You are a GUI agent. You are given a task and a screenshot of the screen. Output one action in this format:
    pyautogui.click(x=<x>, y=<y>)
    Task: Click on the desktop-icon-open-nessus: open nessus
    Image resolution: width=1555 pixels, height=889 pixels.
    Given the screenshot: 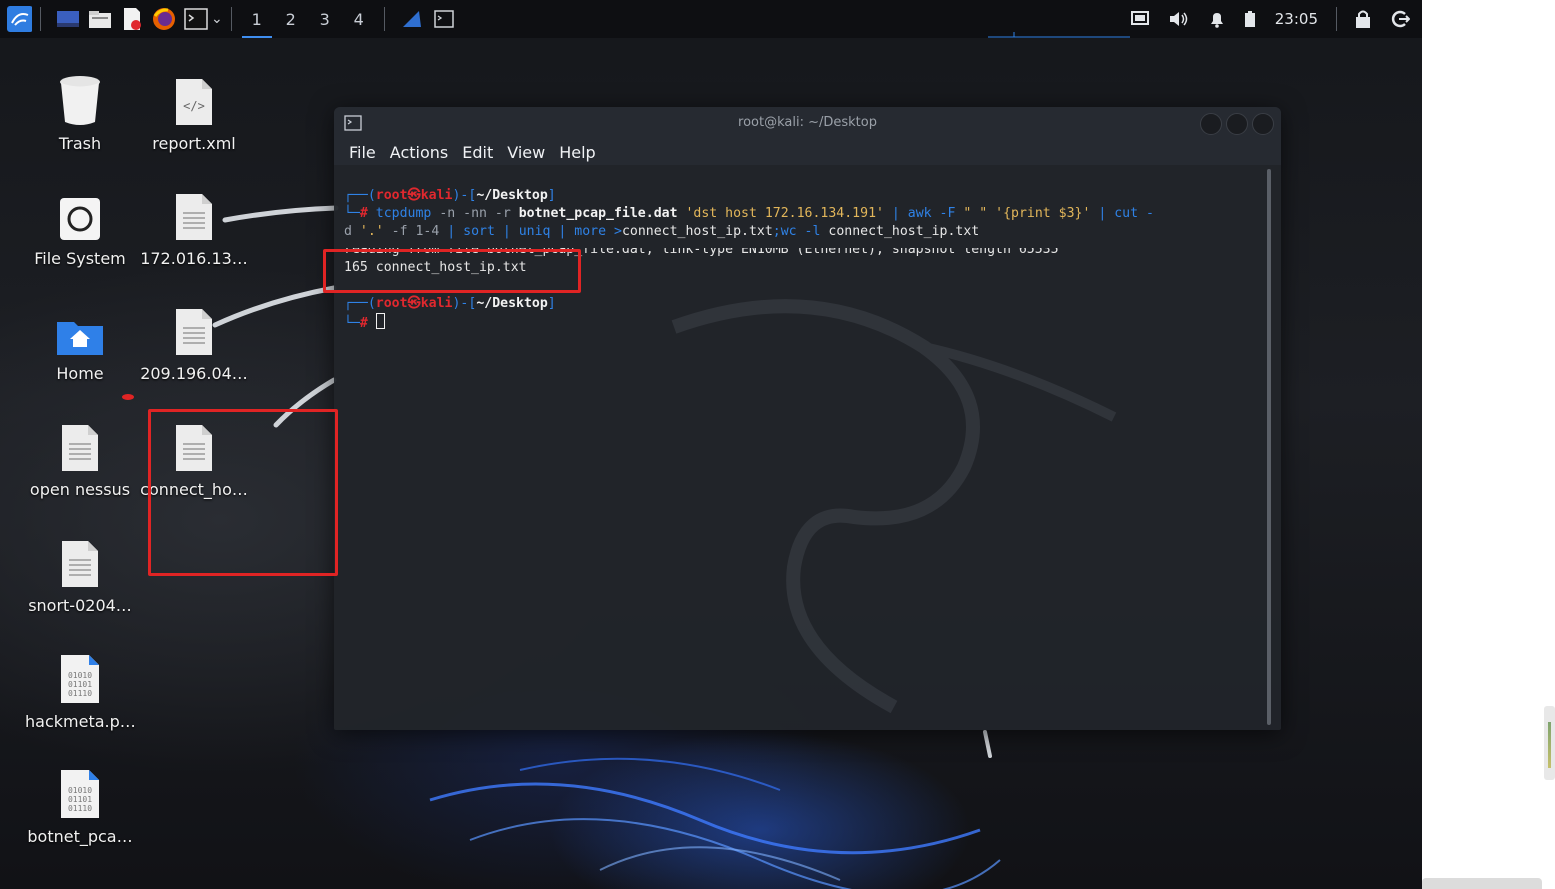 What is the action you would take?
    pyautogui.click(x=80, y=456)
    